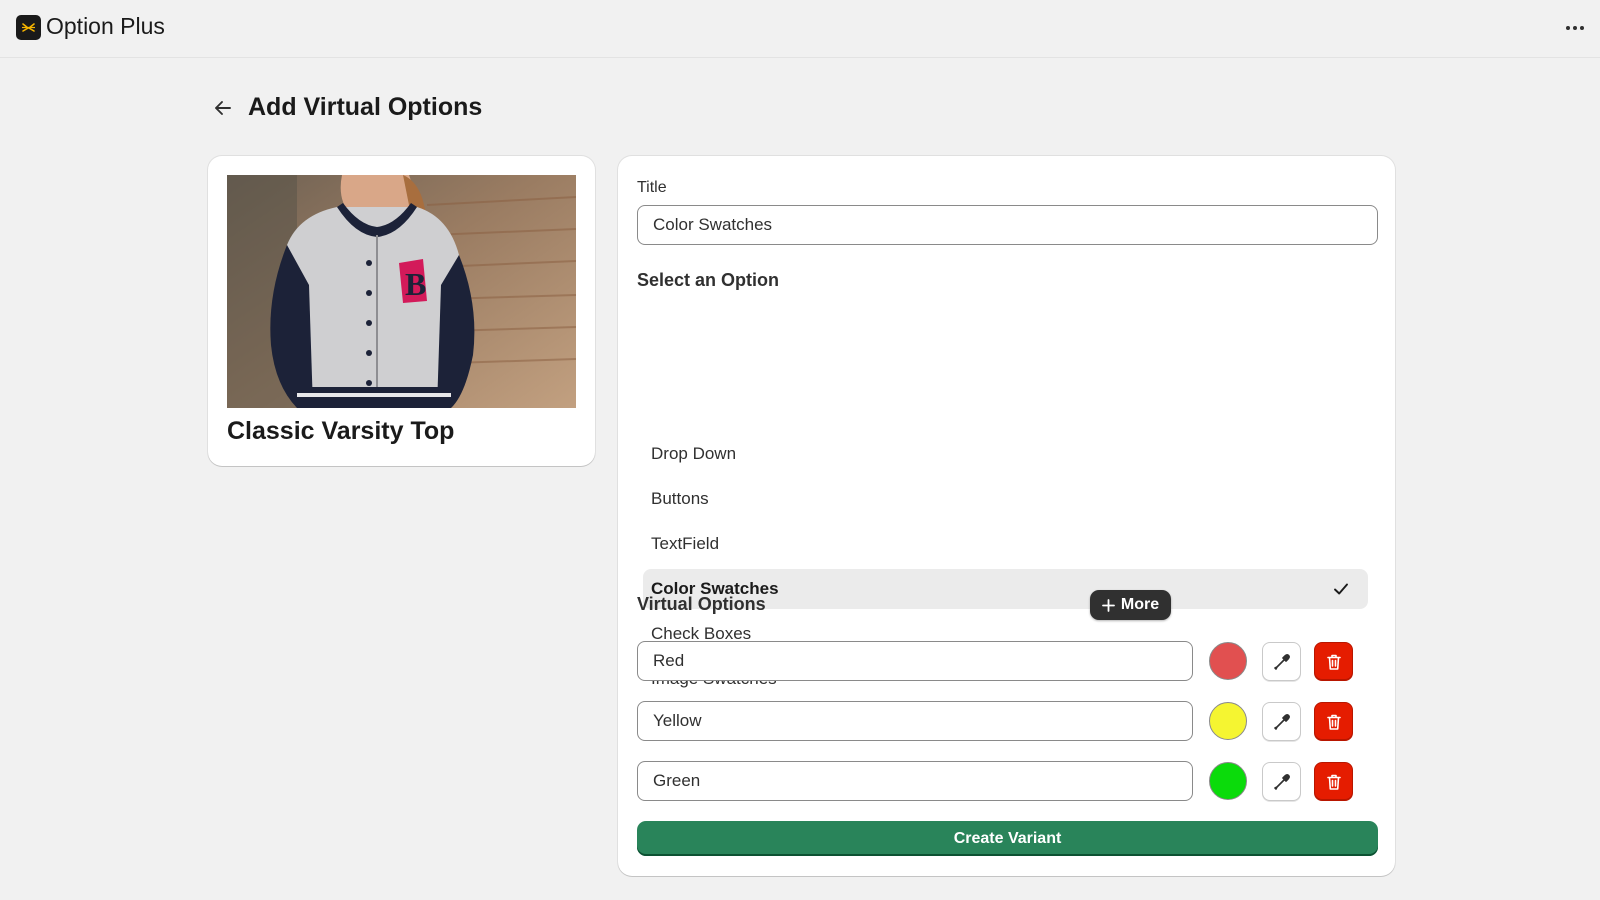 The image size is (1600, 900). I want to click on option-plus-logo-icon, so click(28, 27).